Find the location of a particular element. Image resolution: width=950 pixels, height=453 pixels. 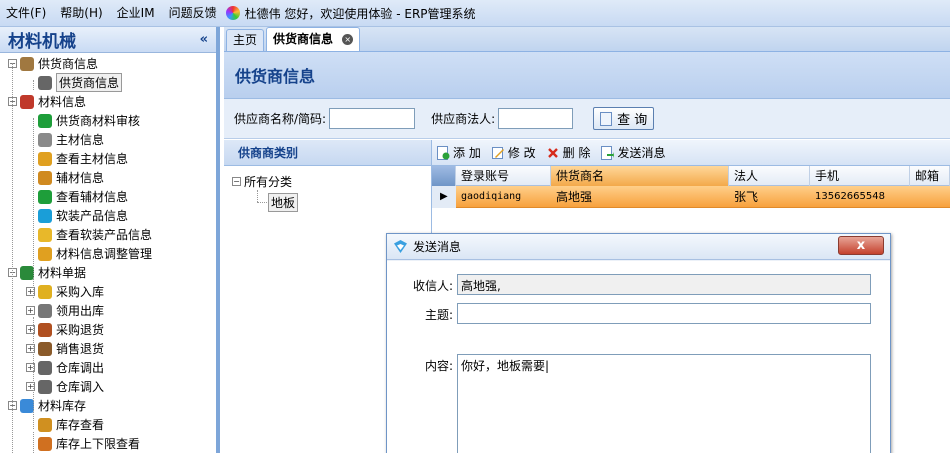

recipient-label: 收信人: is located at coordinates (432, 286).